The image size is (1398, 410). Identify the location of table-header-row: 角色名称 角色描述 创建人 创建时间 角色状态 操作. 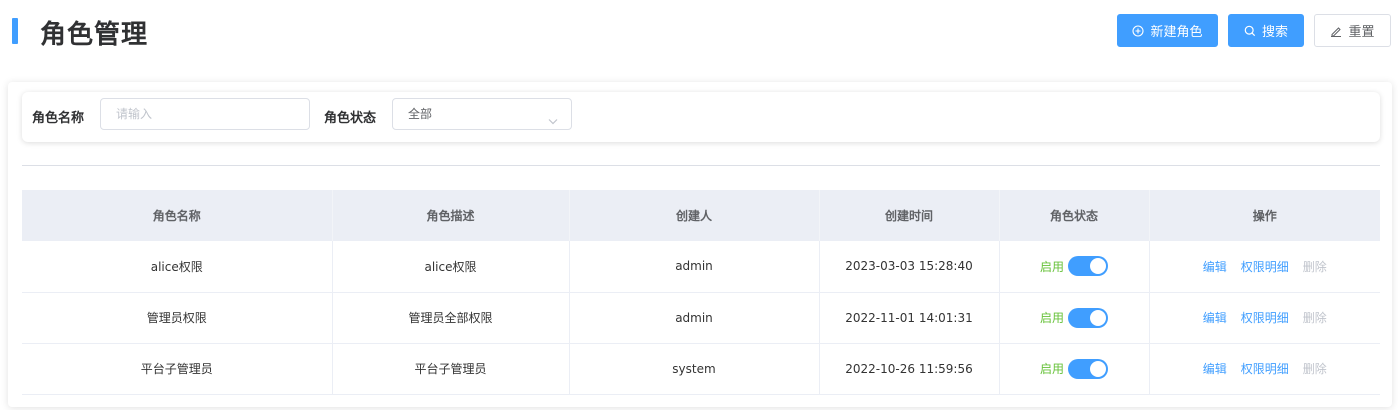
(701, 215).